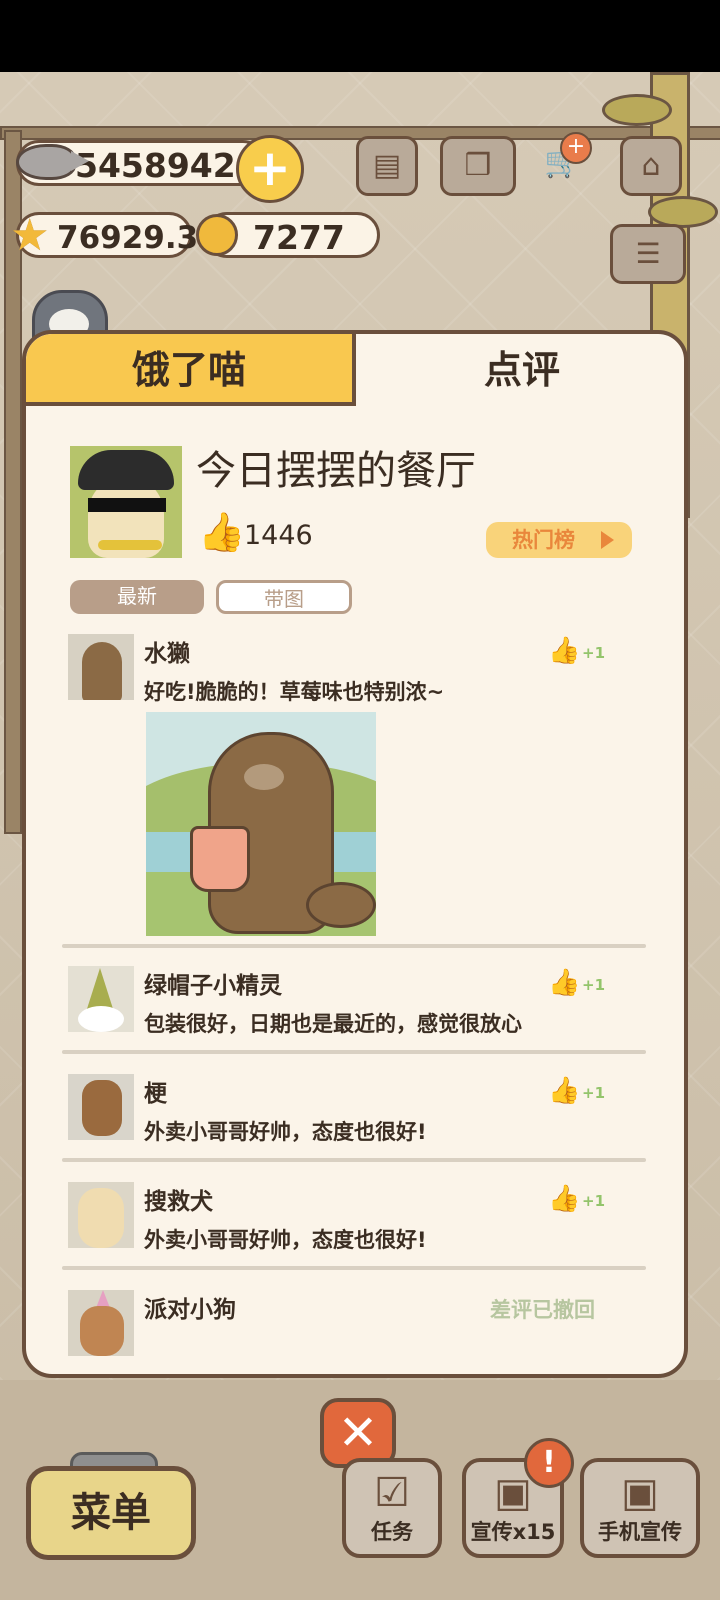 The width and height of the screenshot is (720, 1600). What do you see at coordinates (213, 986) in the screenshot?
I see `reviewer-name: 绿帽子小精灵` at bounding box center [213, 986].